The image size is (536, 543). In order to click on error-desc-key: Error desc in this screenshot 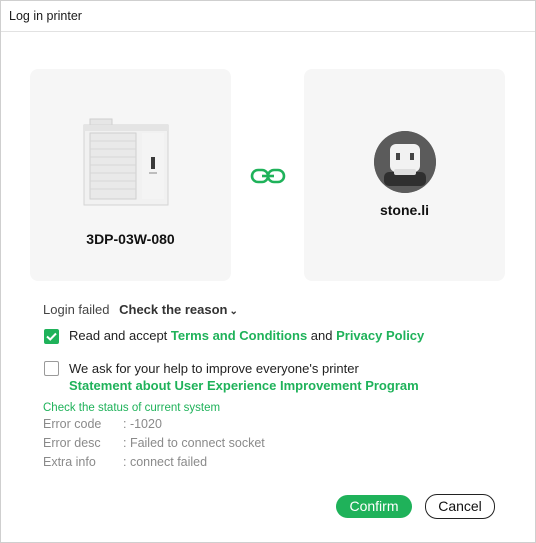, I will do `click(72, 443)`.